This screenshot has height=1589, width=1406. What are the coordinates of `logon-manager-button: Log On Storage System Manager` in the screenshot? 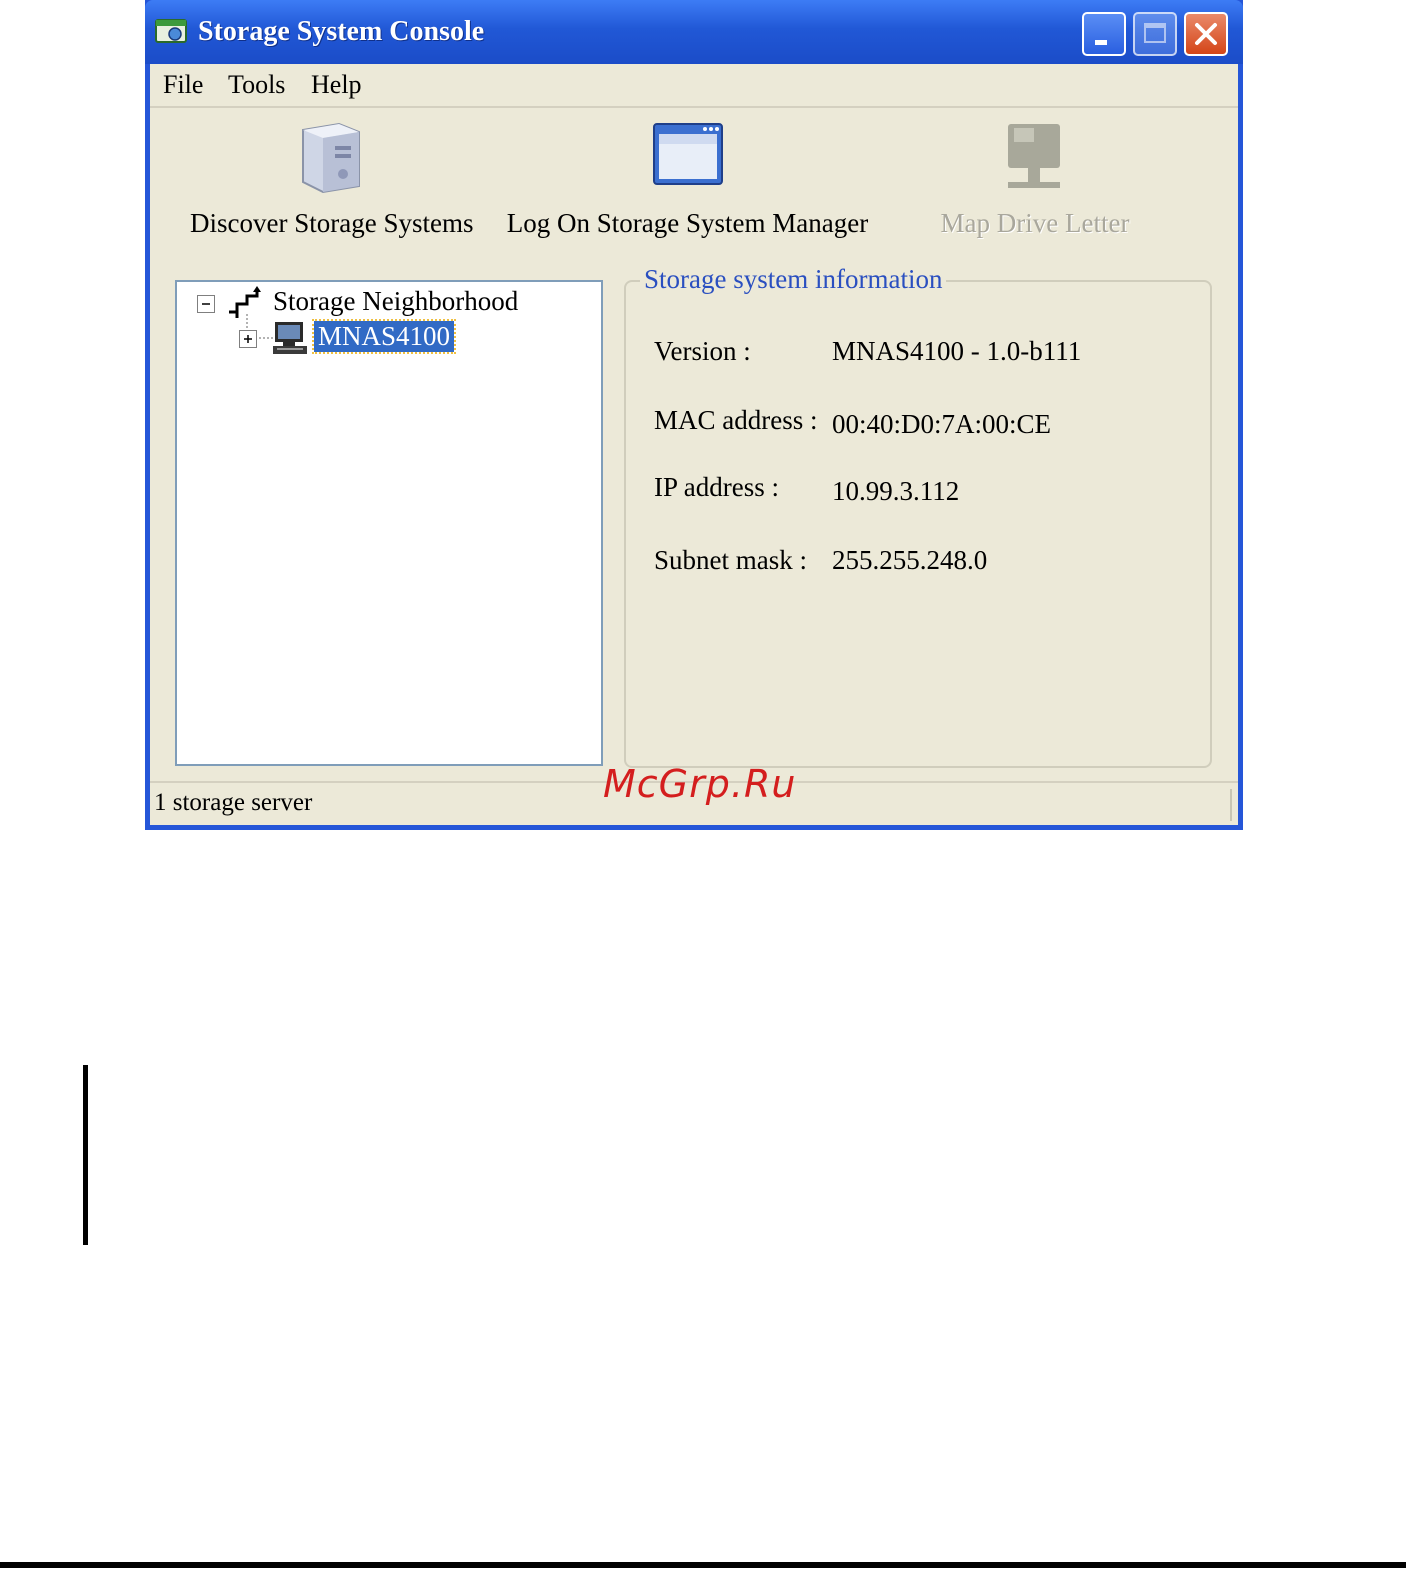 It's located at (687, 185).